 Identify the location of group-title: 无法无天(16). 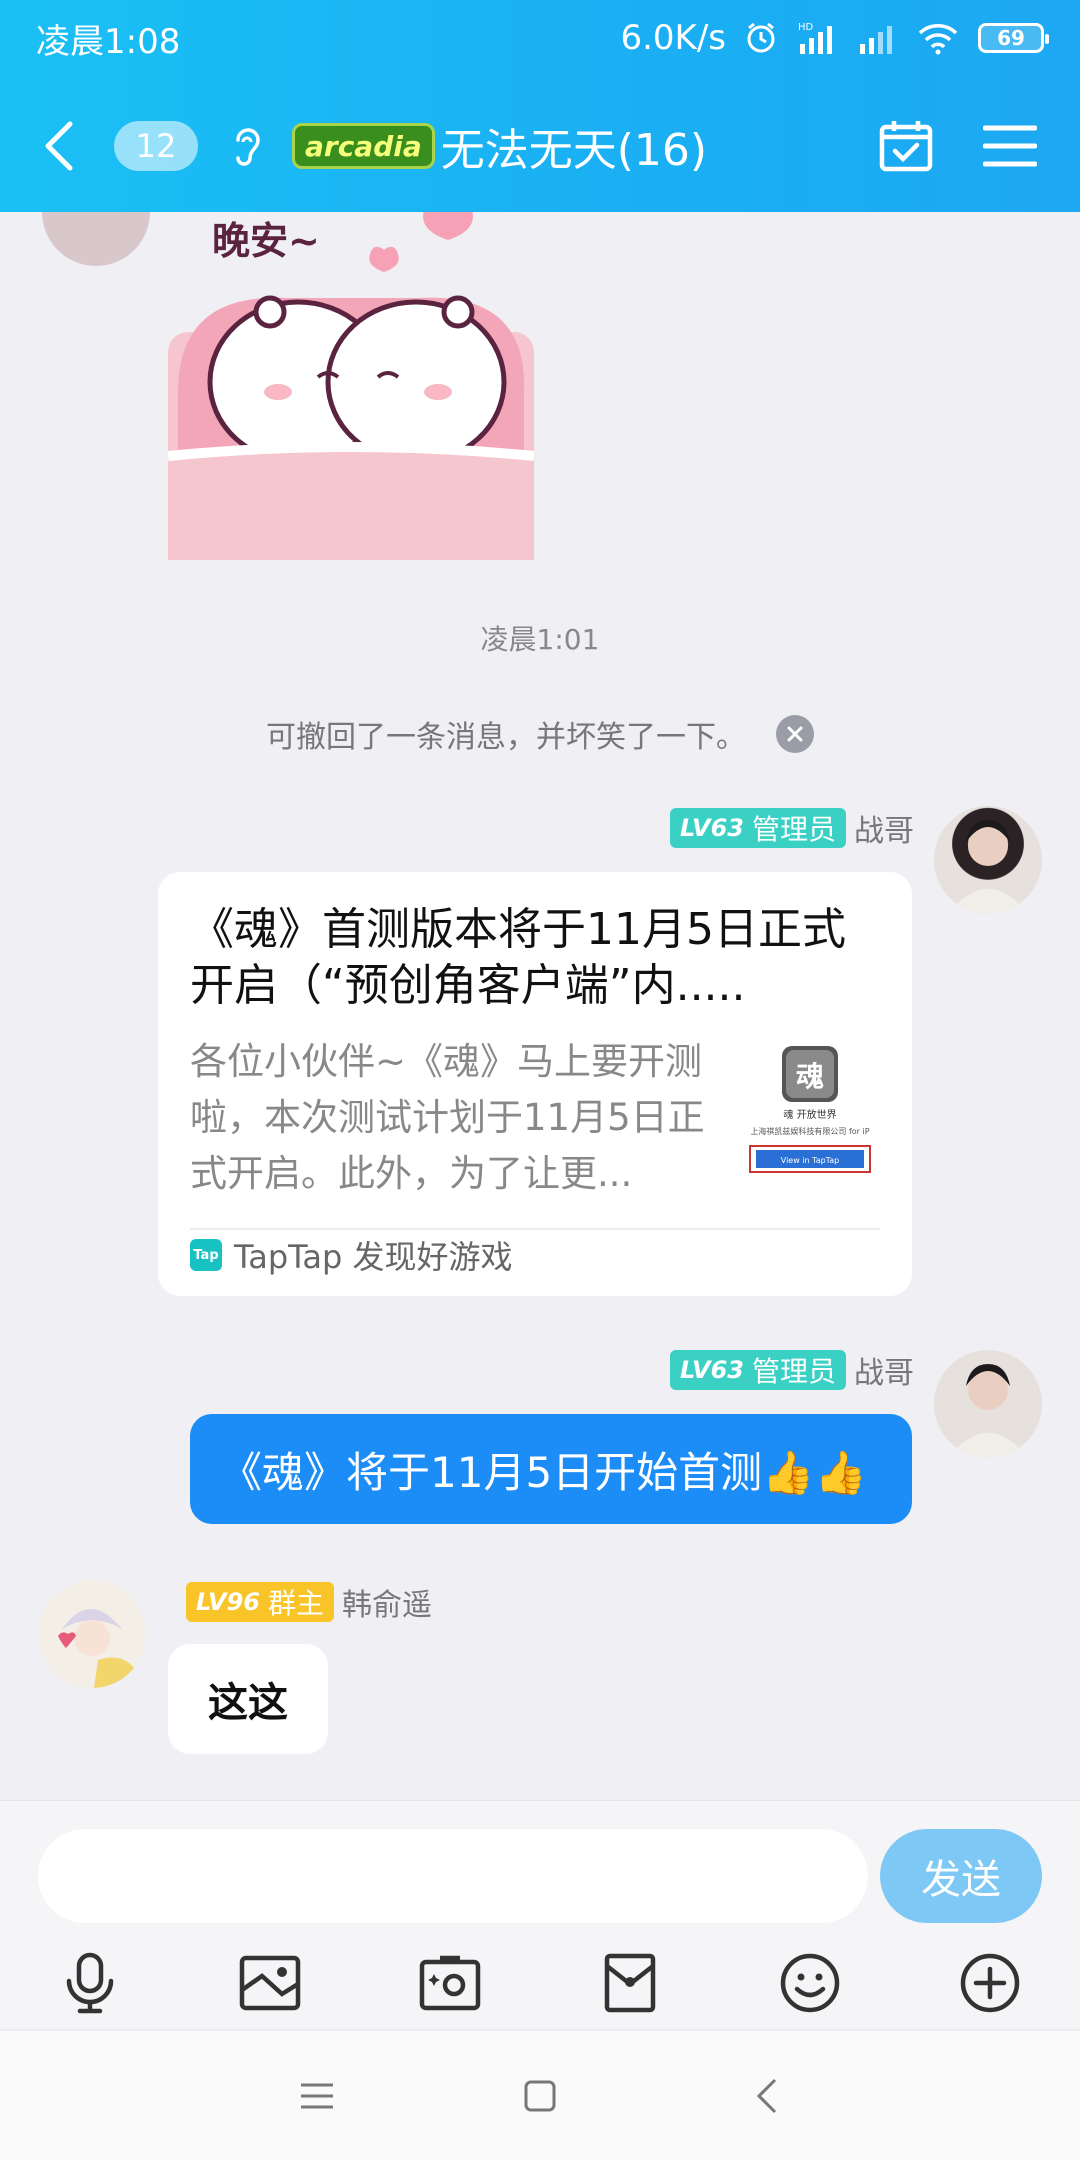
(574, 146).